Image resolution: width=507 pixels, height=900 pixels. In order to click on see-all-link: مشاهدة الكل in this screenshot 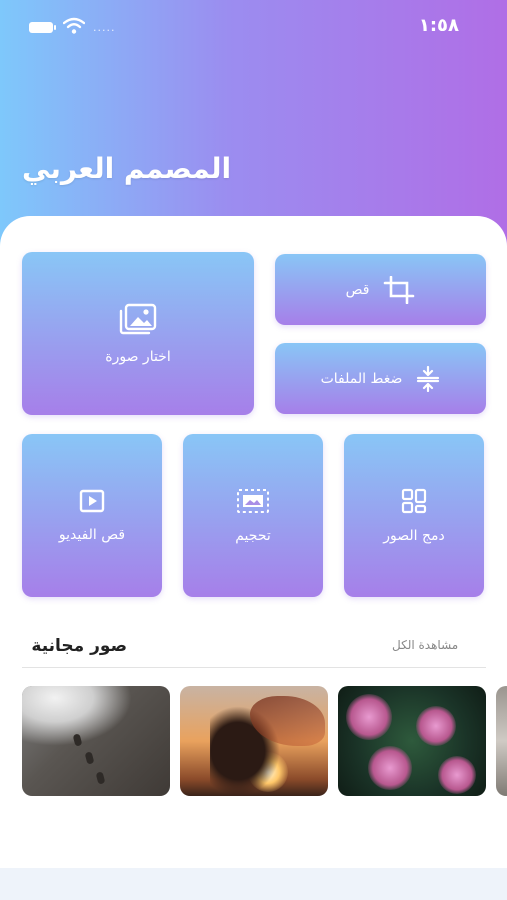, I will do `click(425, 645)`.